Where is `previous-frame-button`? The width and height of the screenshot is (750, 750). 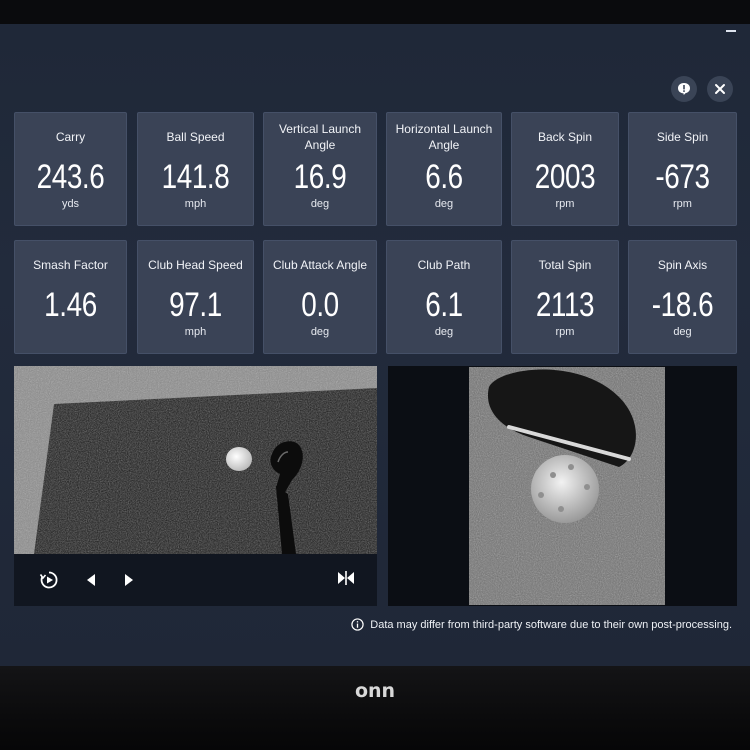
previous-frame-button is located at coordinates (91, 580).